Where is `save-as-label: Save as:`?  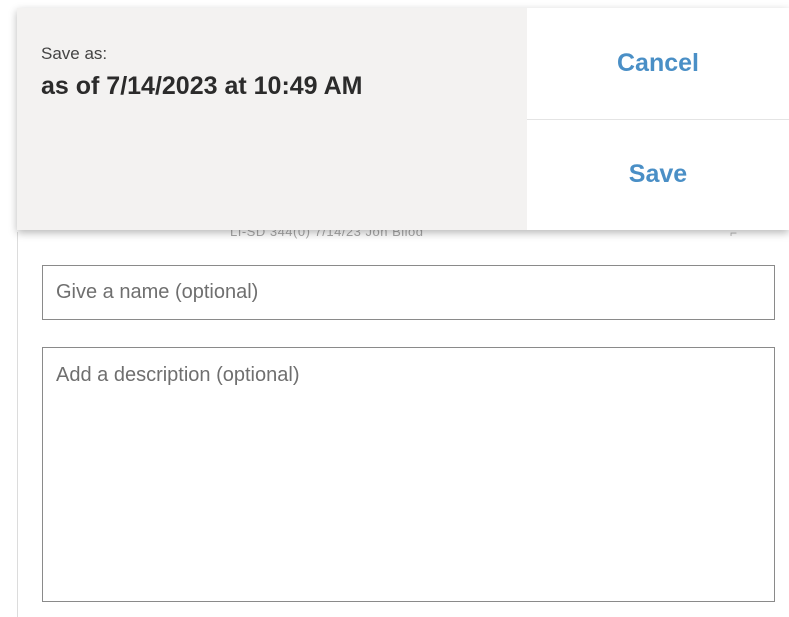
save-as-label: Save as: is located at coordinates (74, 53).